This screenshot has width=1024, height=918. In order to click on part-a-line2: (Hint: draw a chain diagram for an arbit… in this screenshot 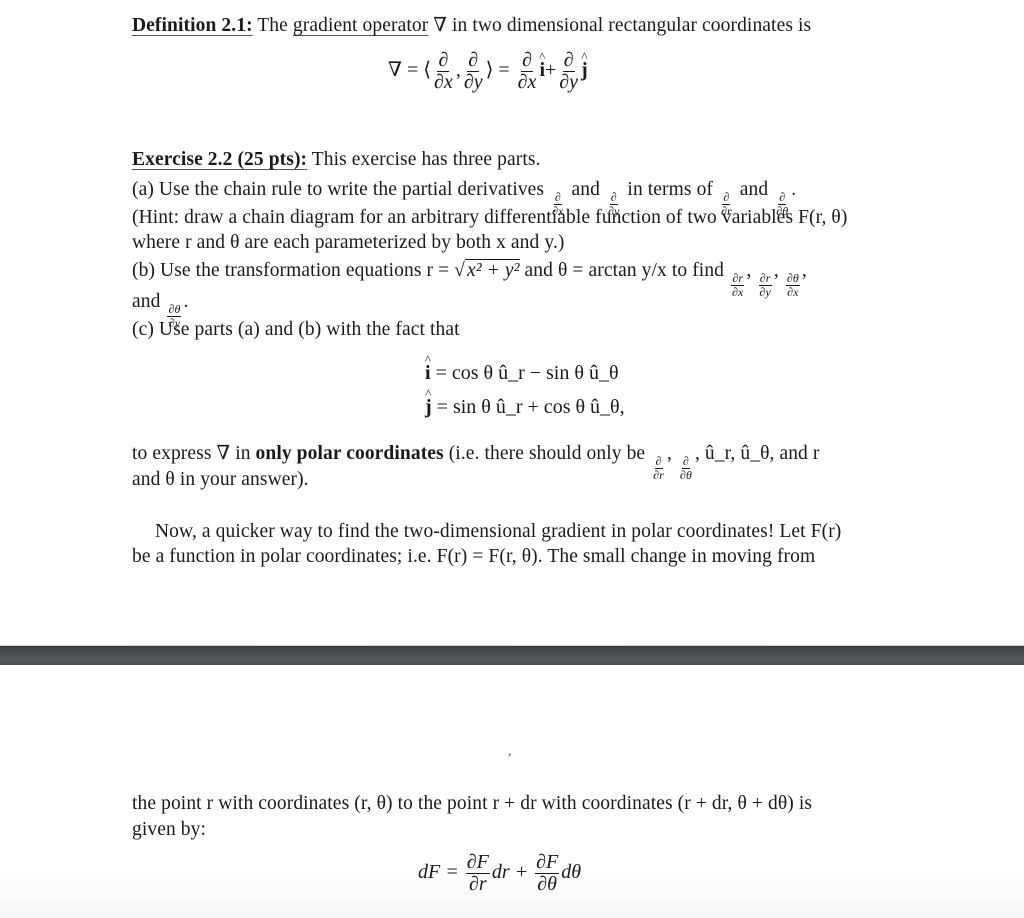, I will do `click(490, 217)`.